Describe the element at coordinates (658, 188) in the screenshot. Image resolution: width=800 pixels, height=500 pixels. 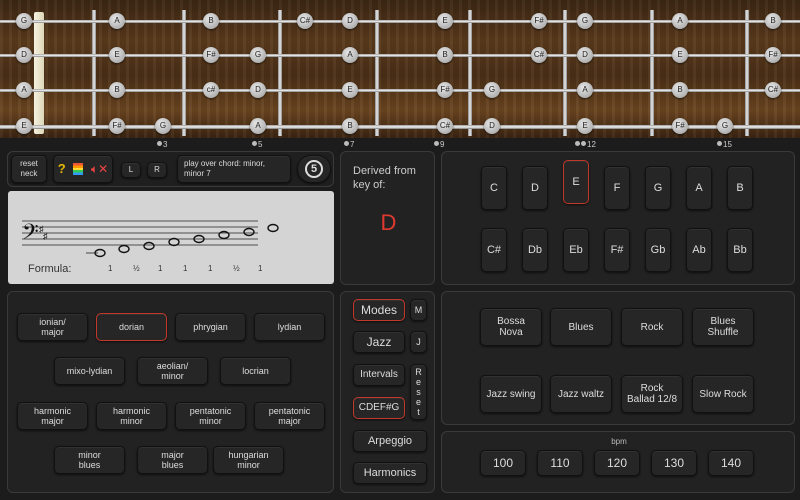
I see `key-button-G: G` at that location.